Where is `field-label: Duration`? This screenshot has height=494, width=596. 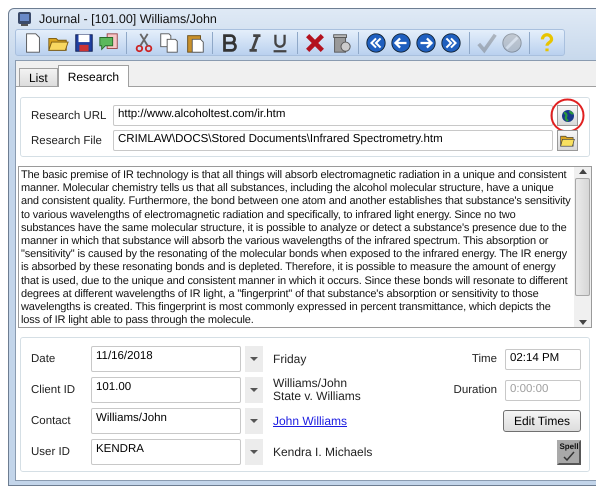 field-label: Duration is located at coordinates (474, 390).